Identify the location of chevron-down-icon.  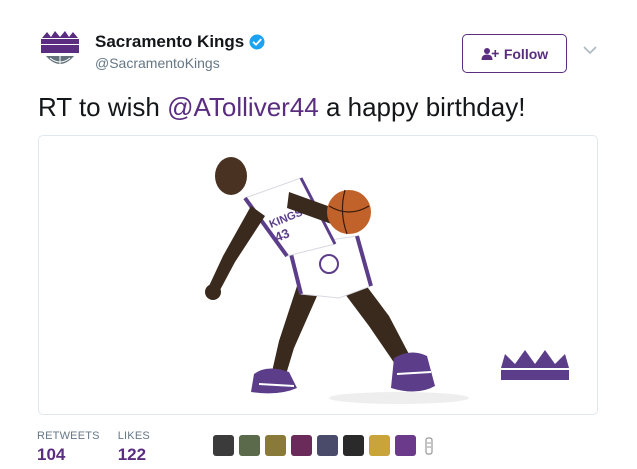
(590, 50).